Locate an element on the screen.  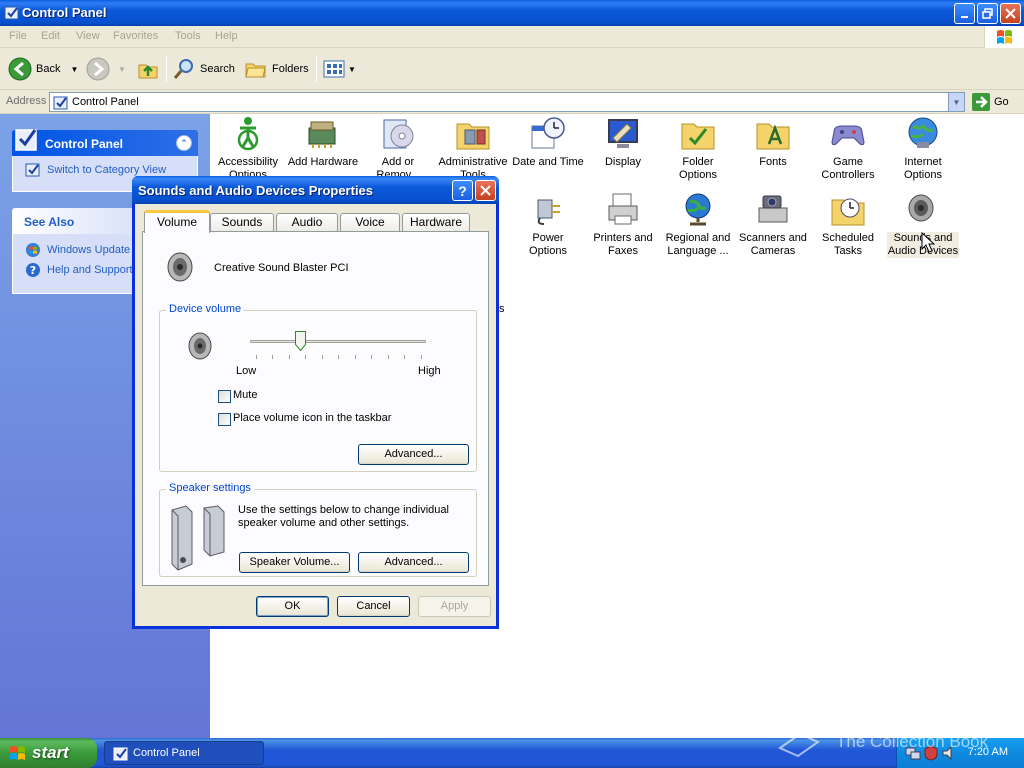
cp-item-game-controllers: Game Controllers is located at coordinates (848, 149).